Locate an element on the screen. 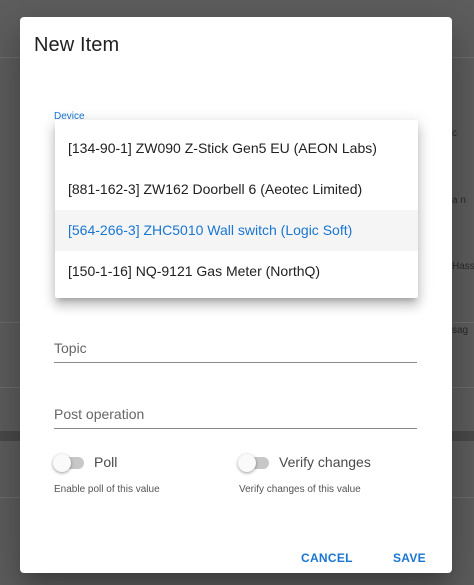  save-button: SAVE is located at coordinates (409, 558).